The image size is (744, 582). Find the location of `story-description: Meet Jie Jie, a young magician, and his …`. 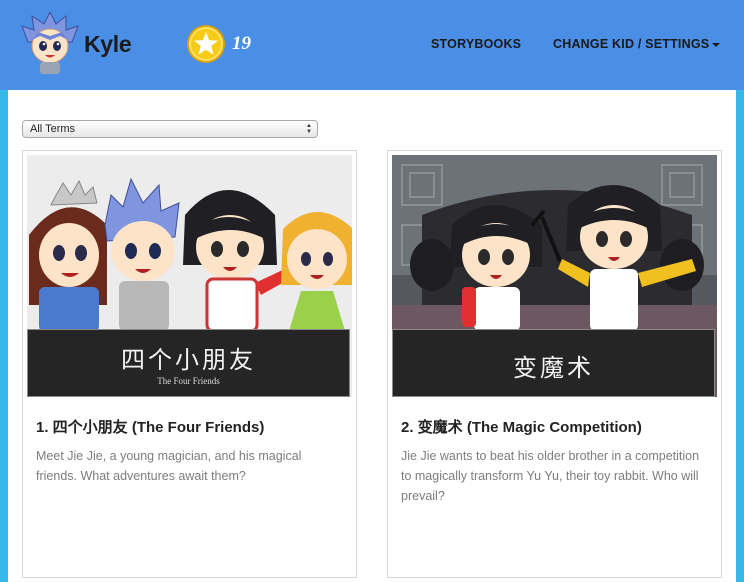

story-description: Meet Jie Jie, a young magician, and his … is located at coordinates (169, 466).